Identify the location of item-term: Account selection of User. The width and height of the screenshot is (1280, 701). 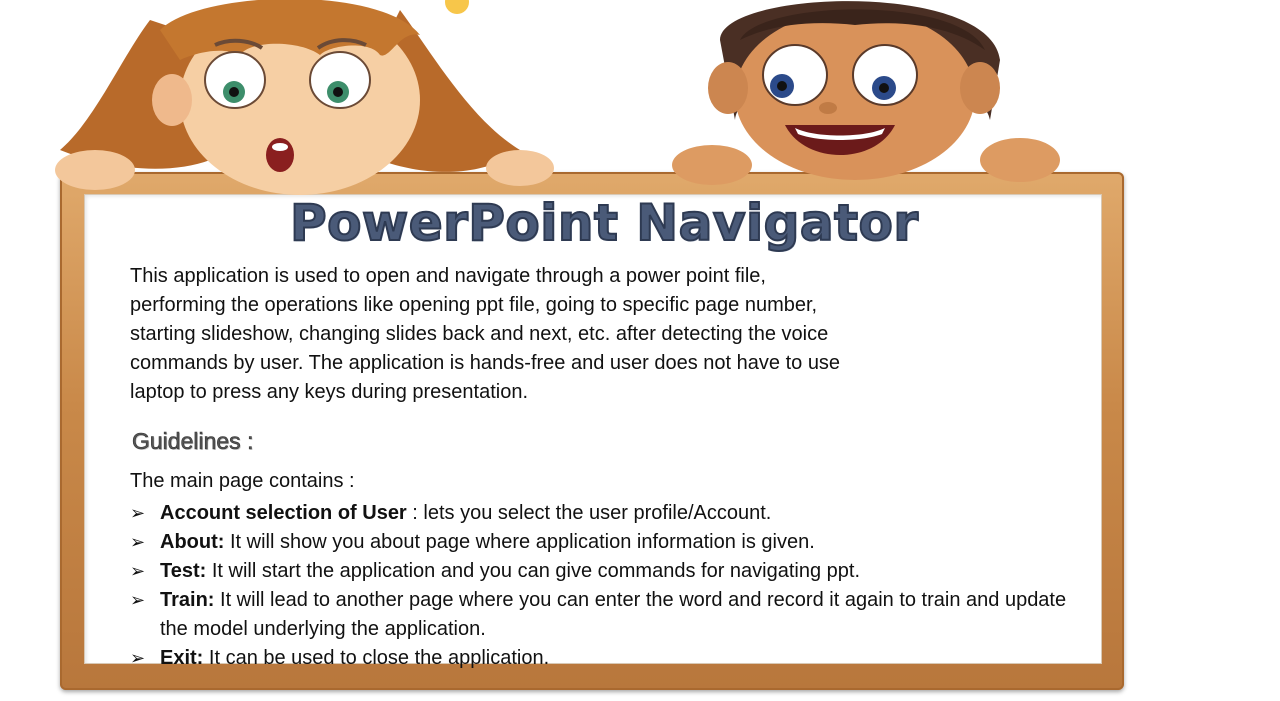
(283, 513).